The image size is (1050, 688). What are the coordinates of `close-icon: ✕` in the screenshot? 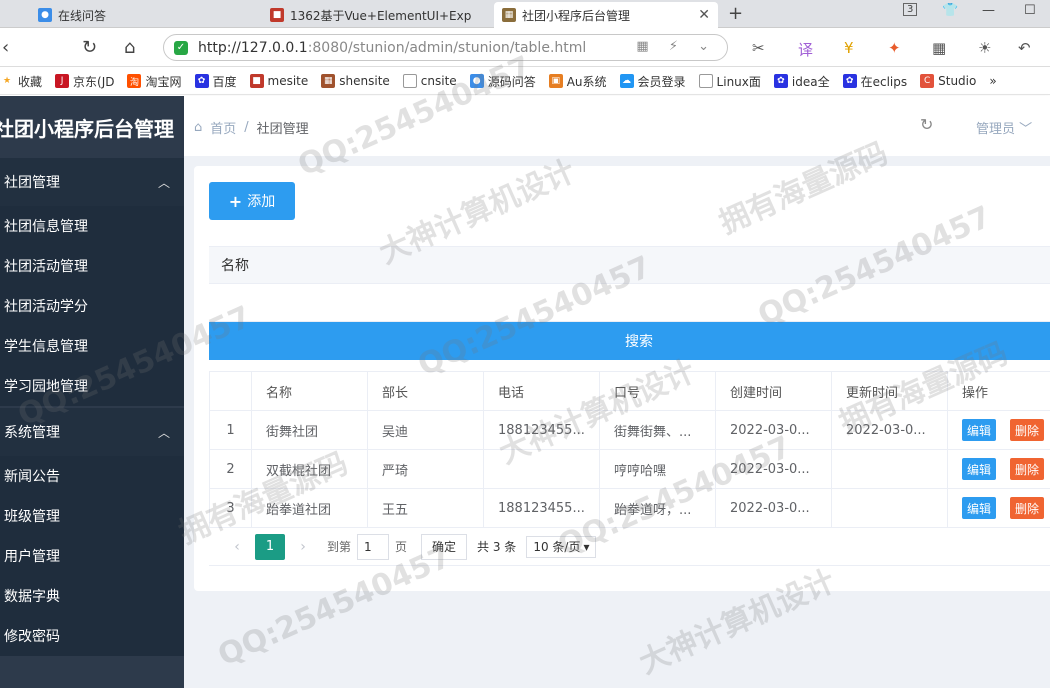 It's located at (704, 15).